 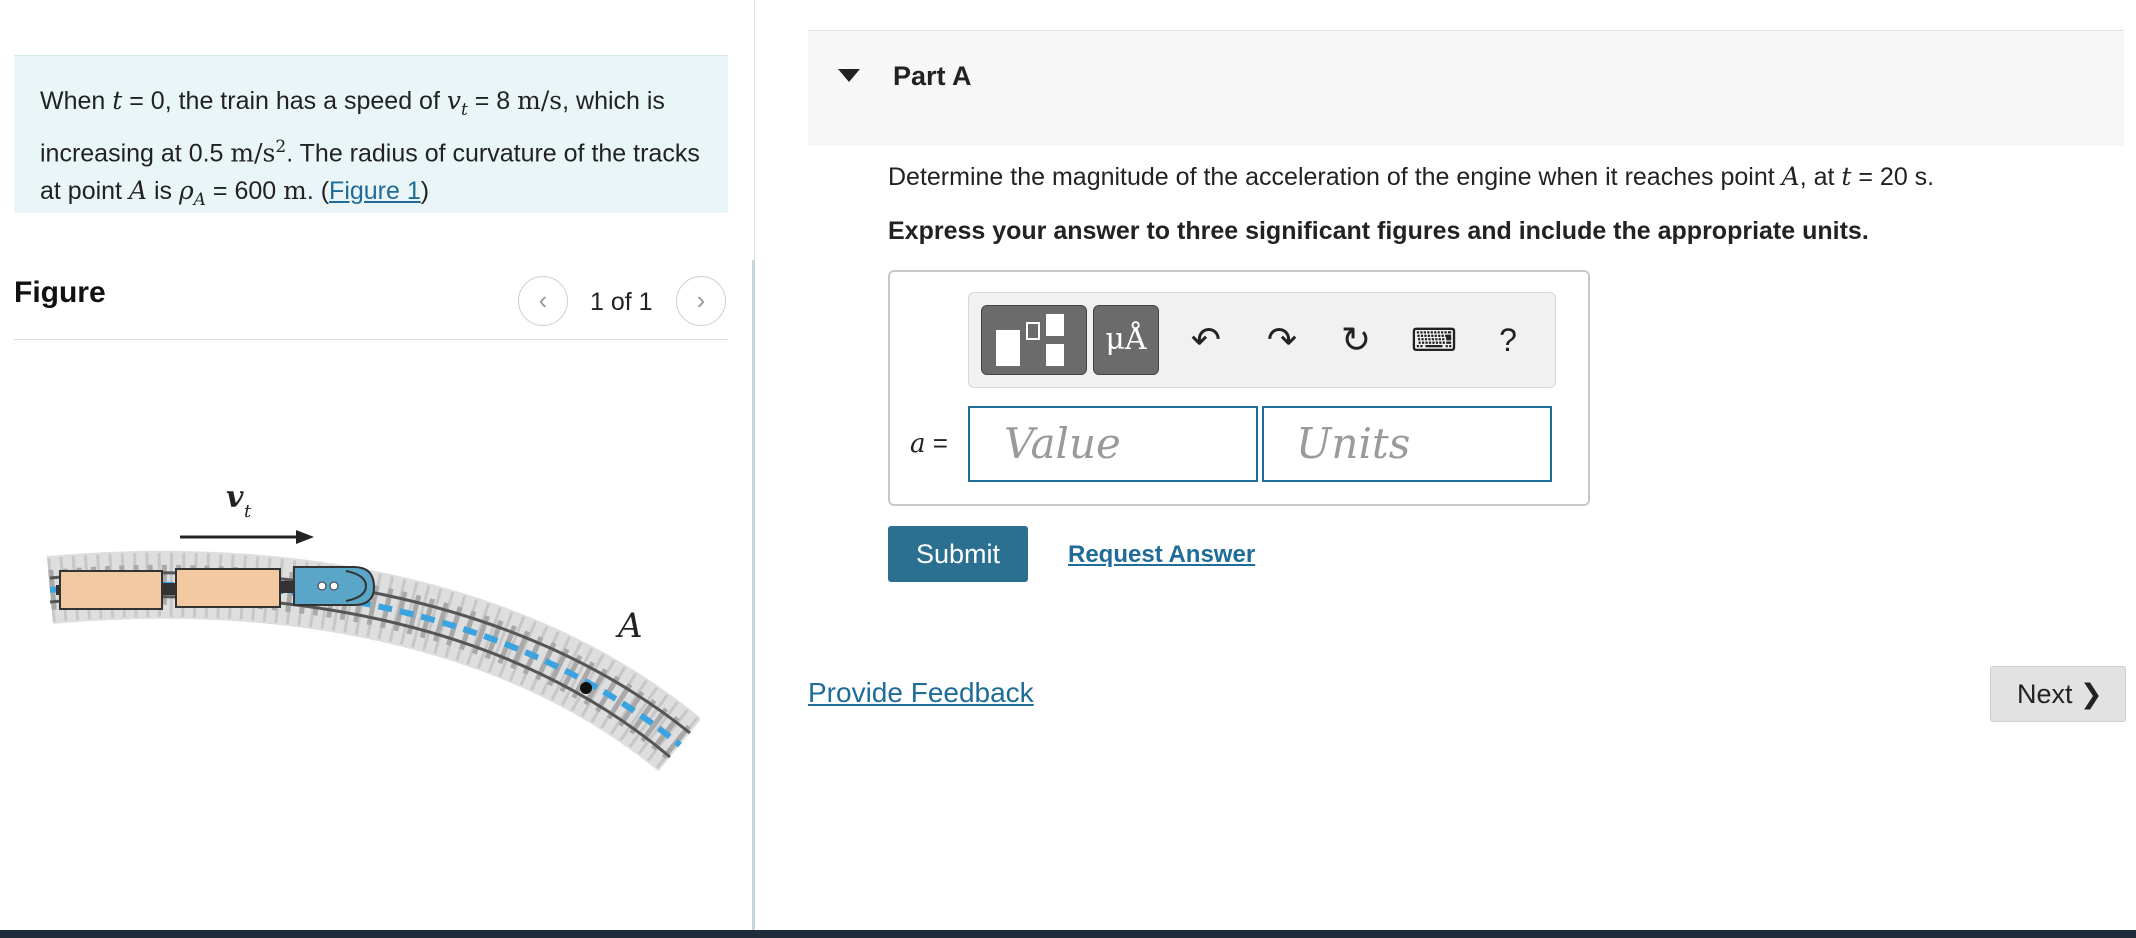 I want to click on point-A-label: A, so click(x=629, y=626).